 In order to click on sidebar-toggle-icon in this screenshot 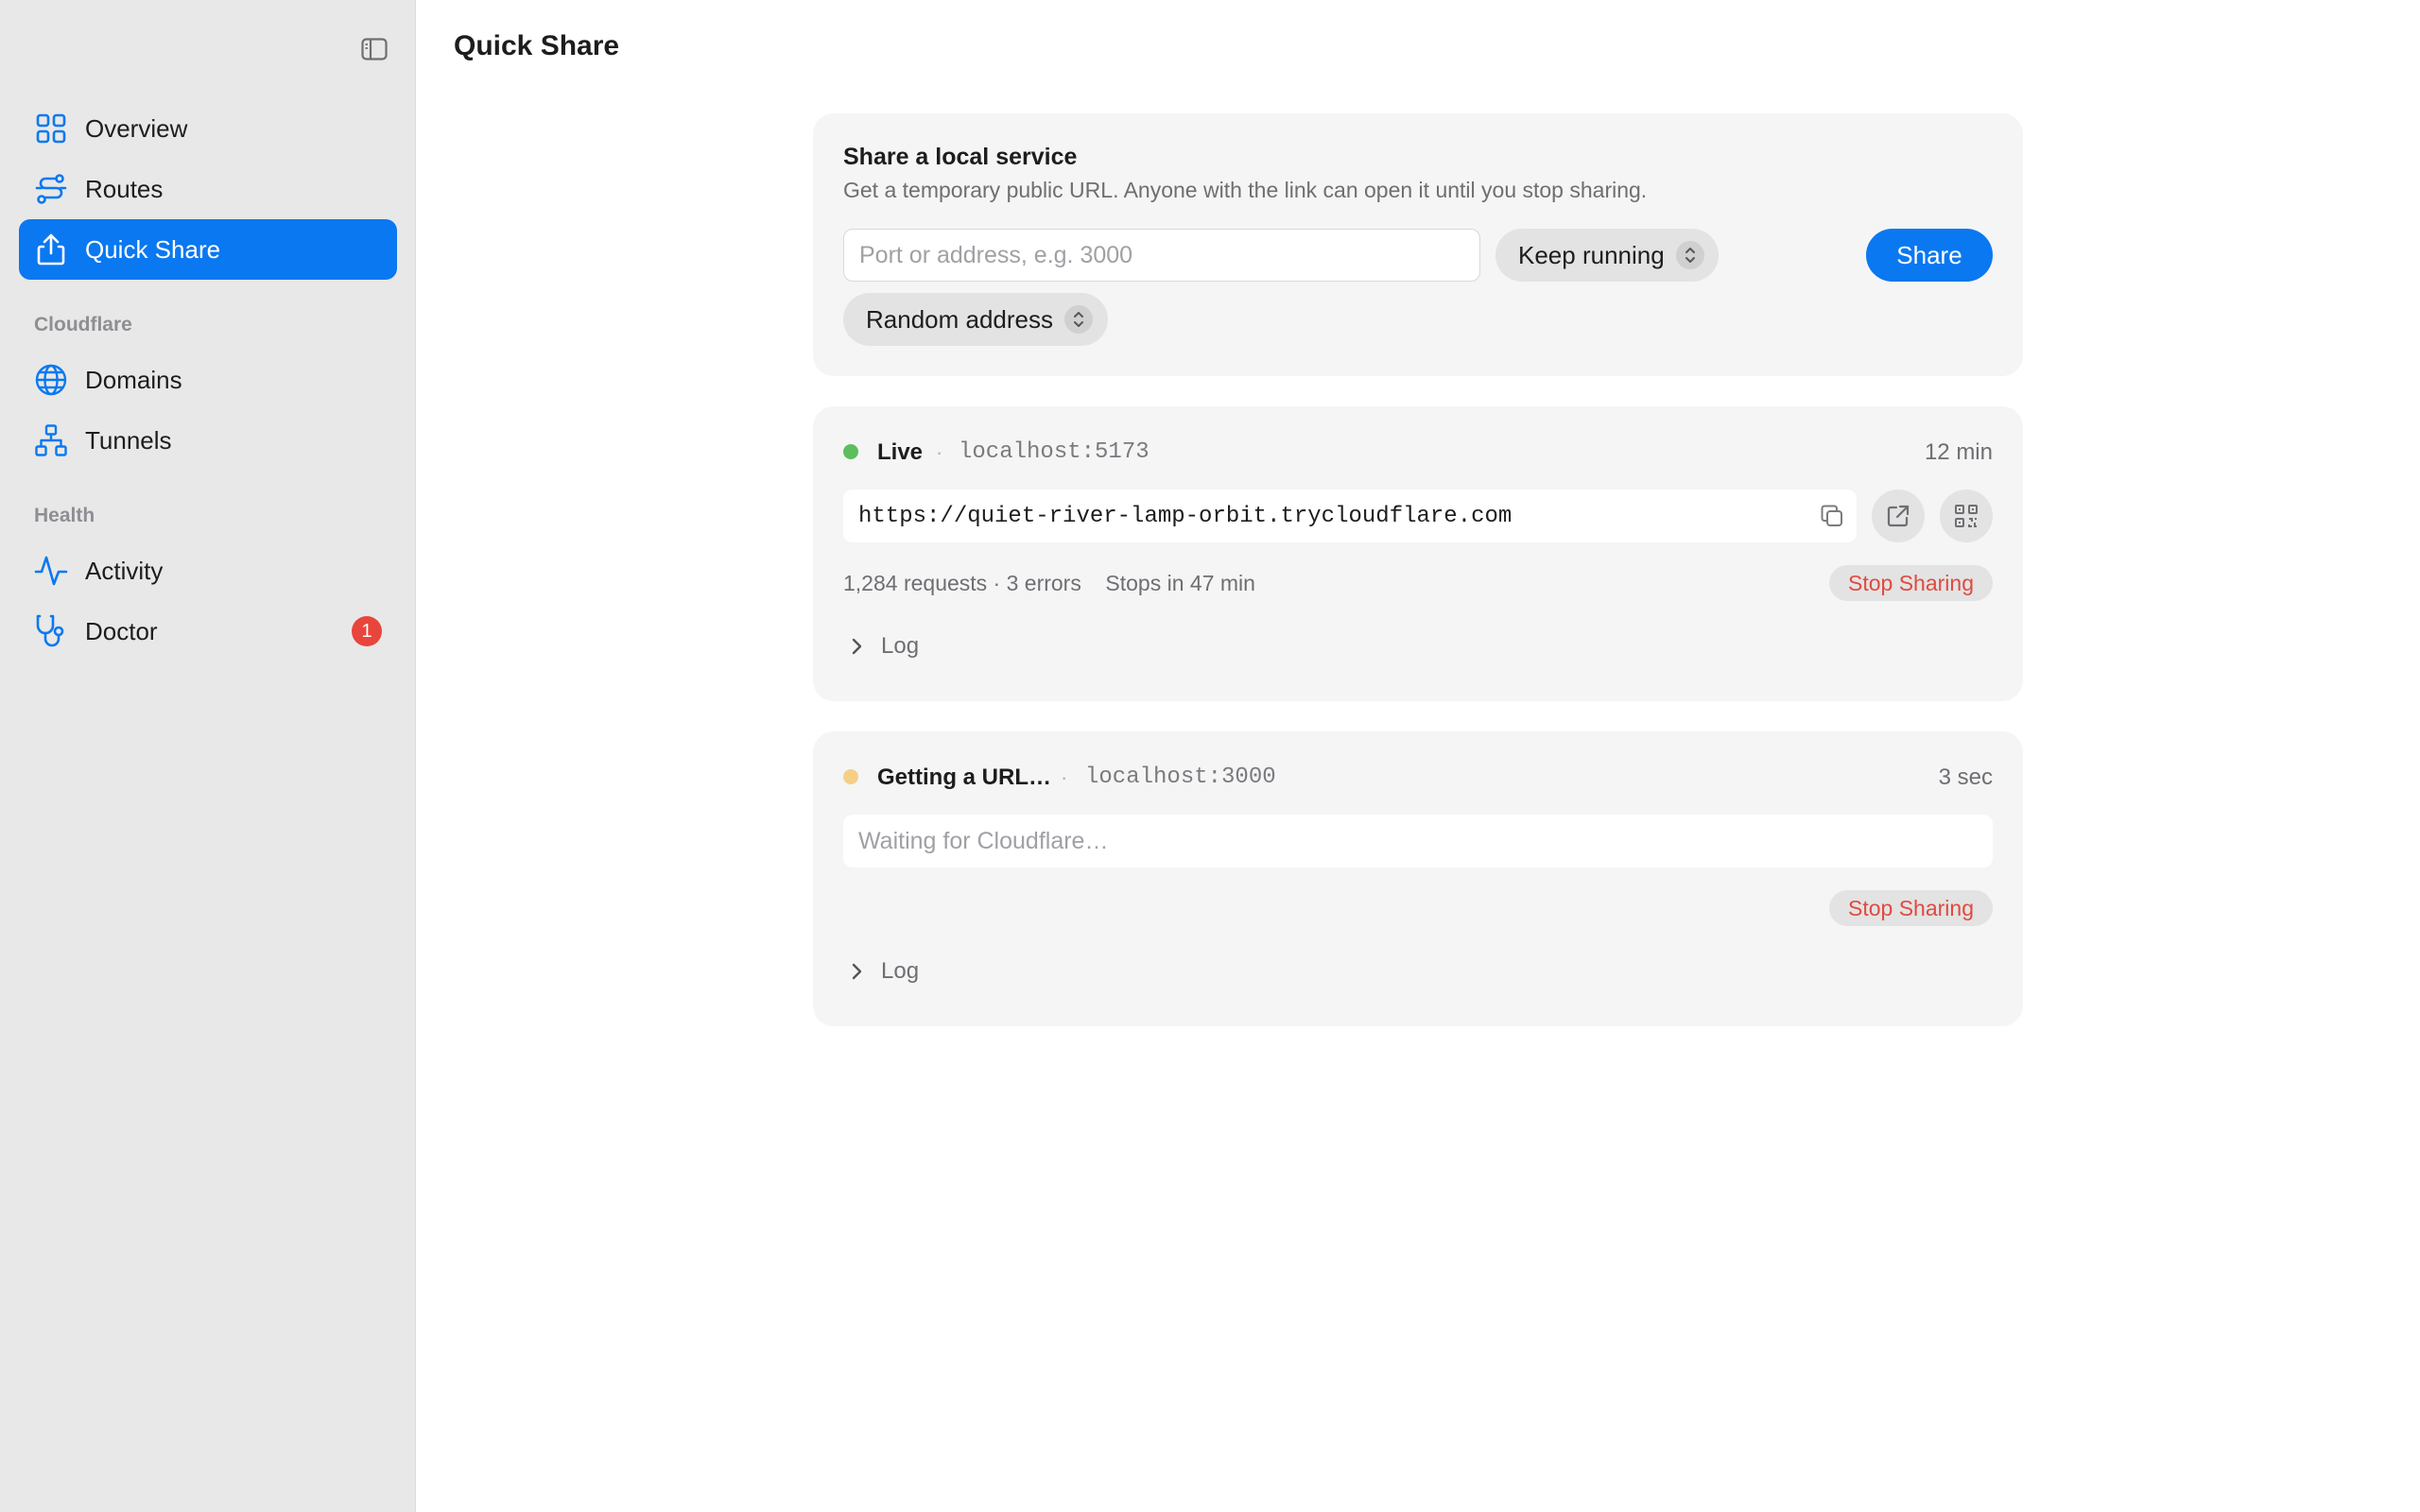, I will do `click(374, 49)`.